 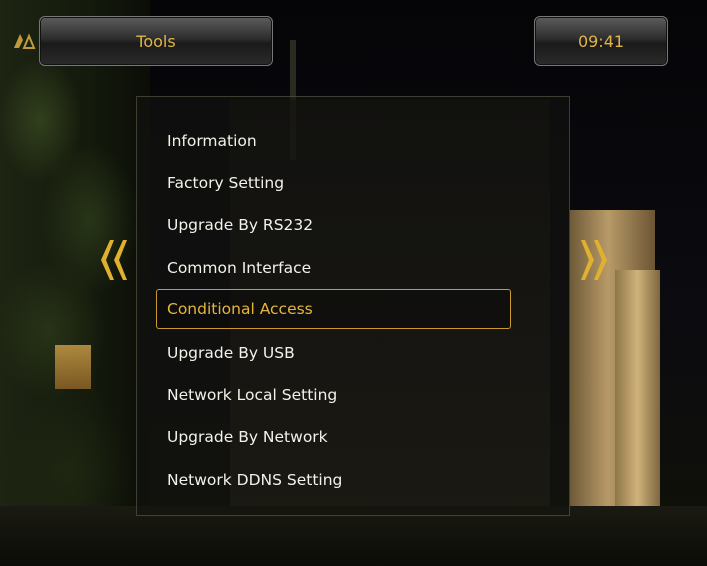 I want to click on clock: 09:41, so click(x=601, y=41).